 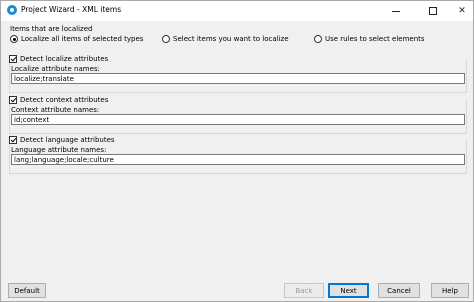 What do you see at coordinates (237, 11) in the screenshot?
I see `title-bar: Project Wizard - XML items ✕` at bounding box center [237, 11].